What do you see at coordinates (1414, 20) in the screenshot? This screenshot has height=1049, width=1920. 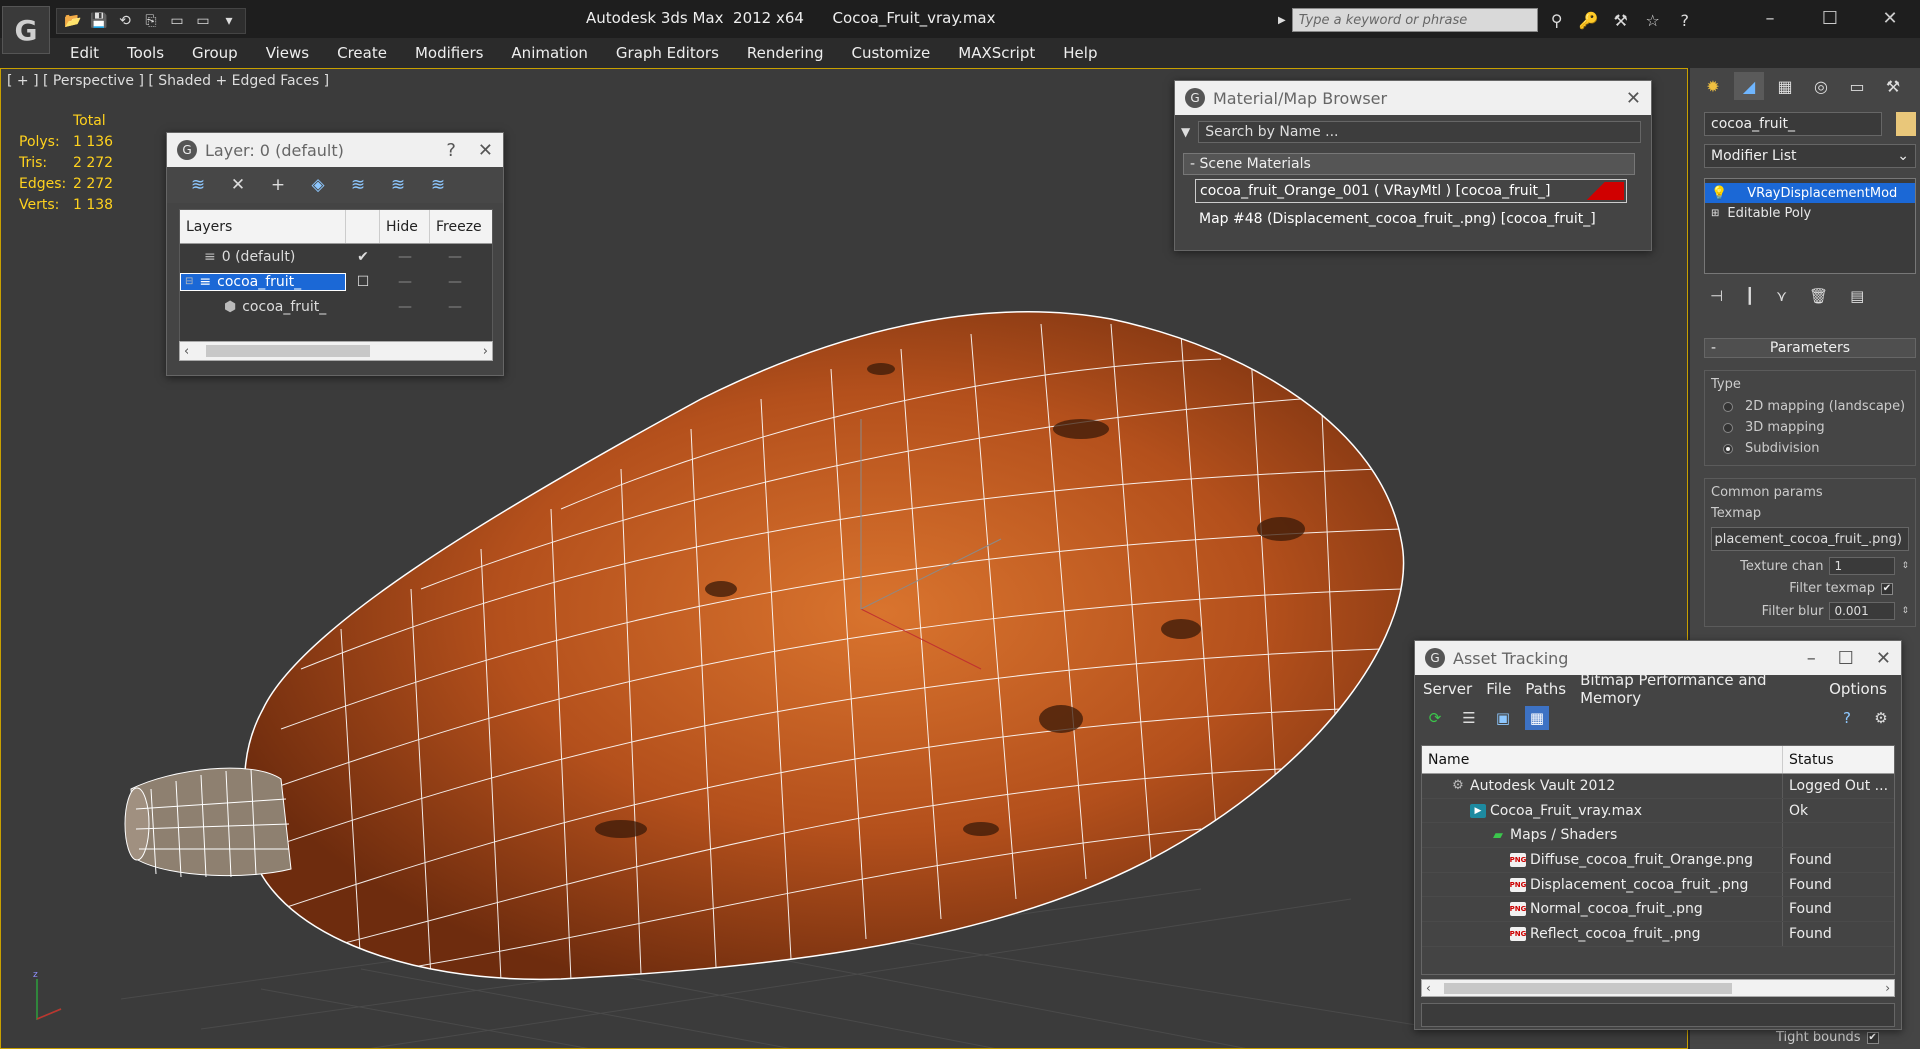 I see `search-input` at bounding box center [1414, 20].